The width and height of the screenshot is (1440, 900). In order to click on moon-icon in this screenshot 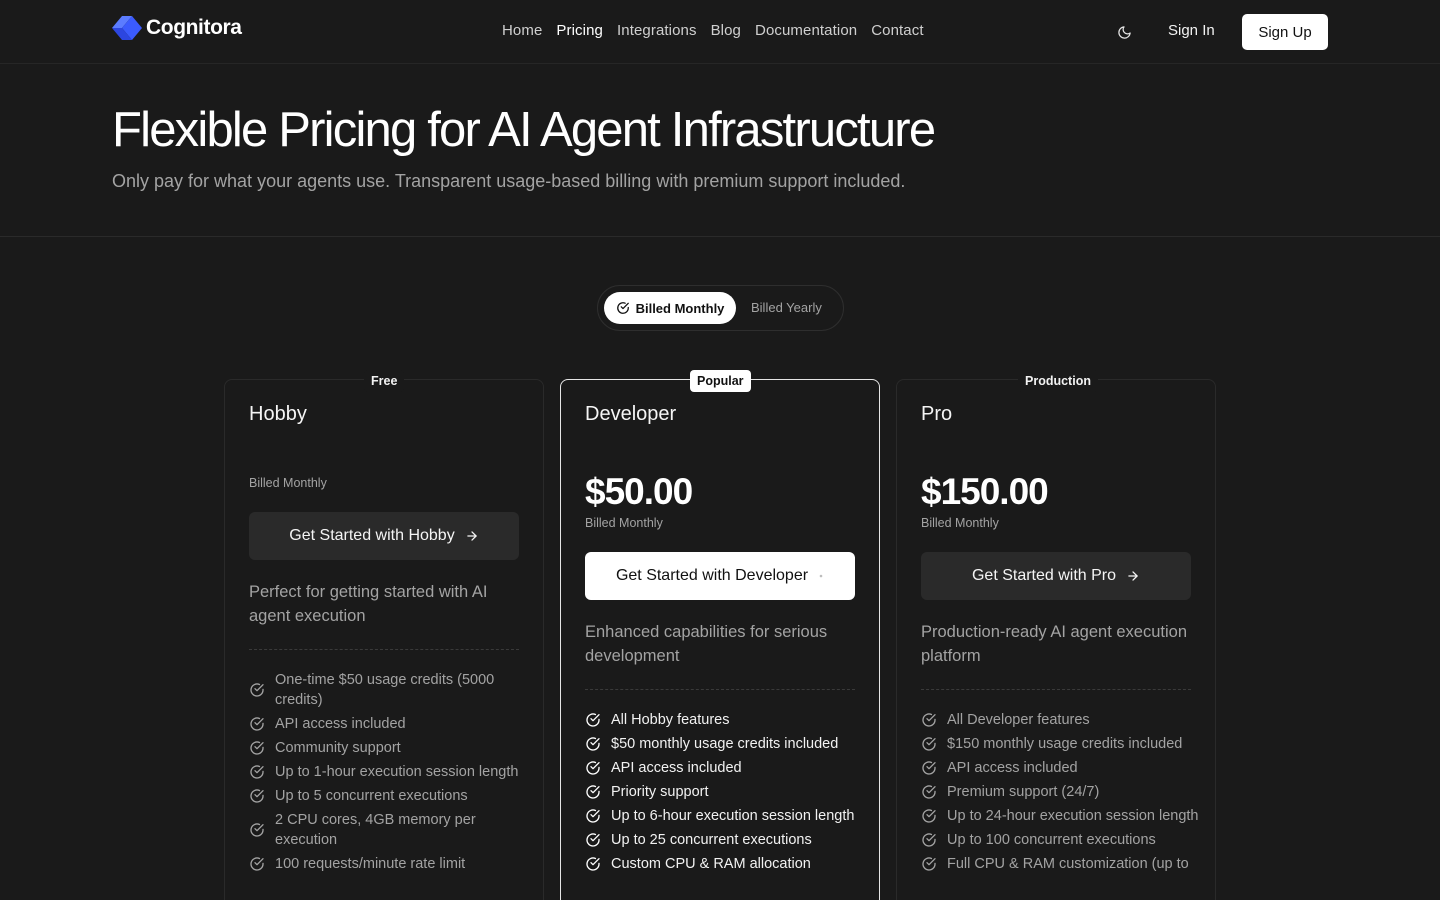, I will do `click(1124, 32)`.